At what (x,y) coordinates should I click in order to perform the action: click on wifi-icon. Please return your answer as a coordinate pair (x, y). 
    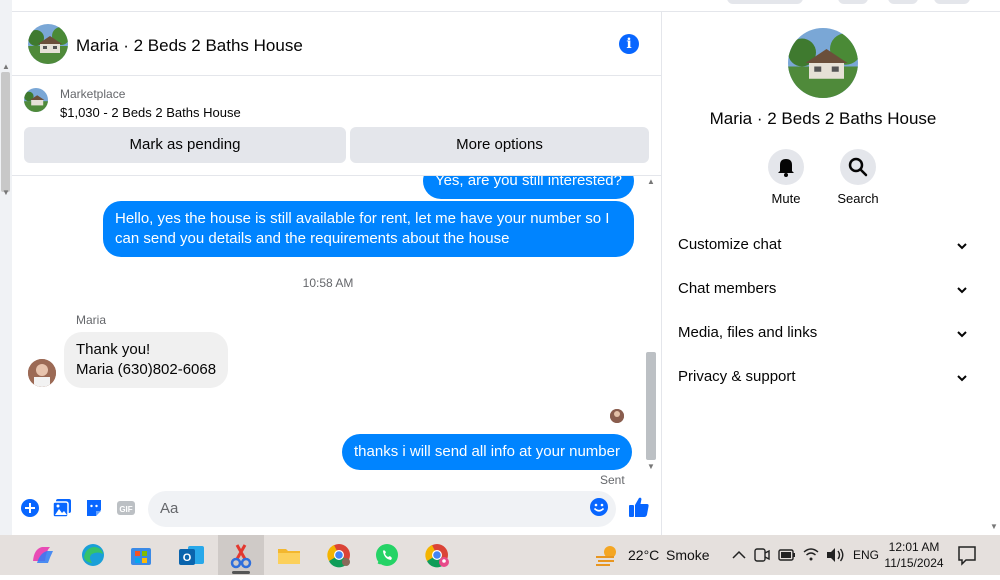
    Looking at the image, I should click on (811, 555).